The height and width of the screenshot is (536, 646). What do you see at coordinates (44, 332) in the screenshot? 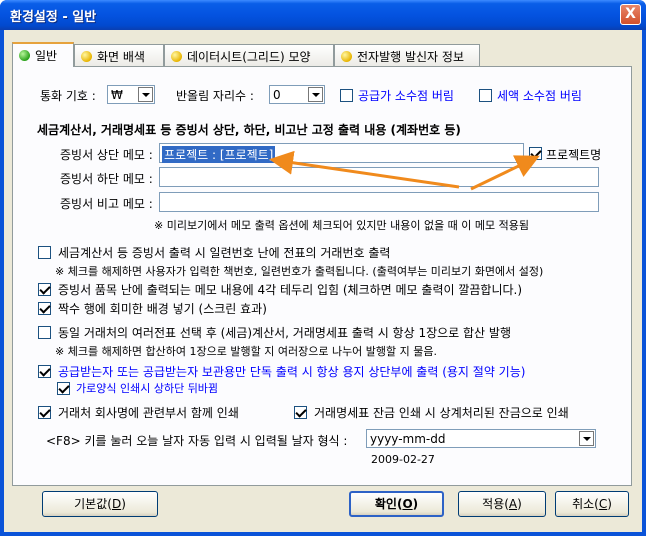
I see `merge-checkbox` at bounding box center [44, 332].